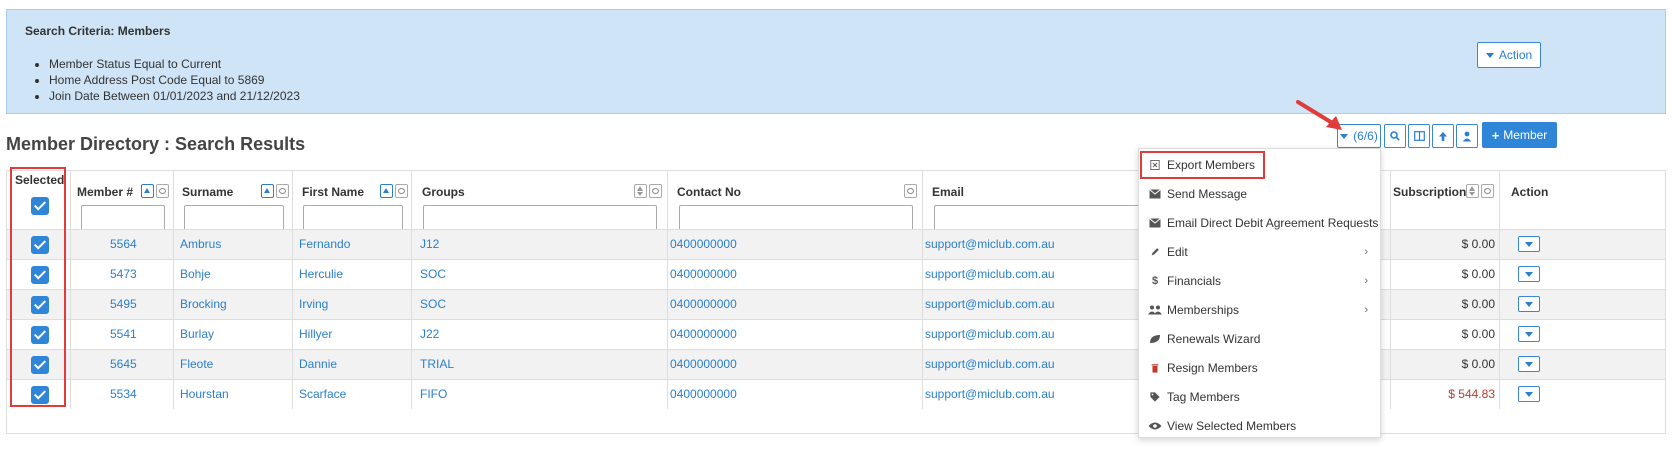 The height and width of the screenshot is (474, 1673). Describe the element at coordinates (1037, 218) in the screenshot. I see `email-filter` at that location.